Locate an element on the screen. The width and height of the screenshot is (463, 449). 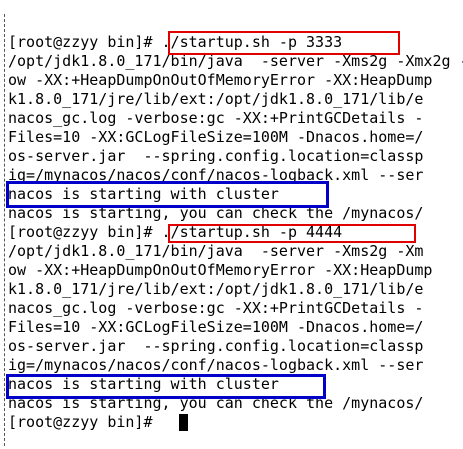
terminal-cursor is located at coordinates (183, 422).